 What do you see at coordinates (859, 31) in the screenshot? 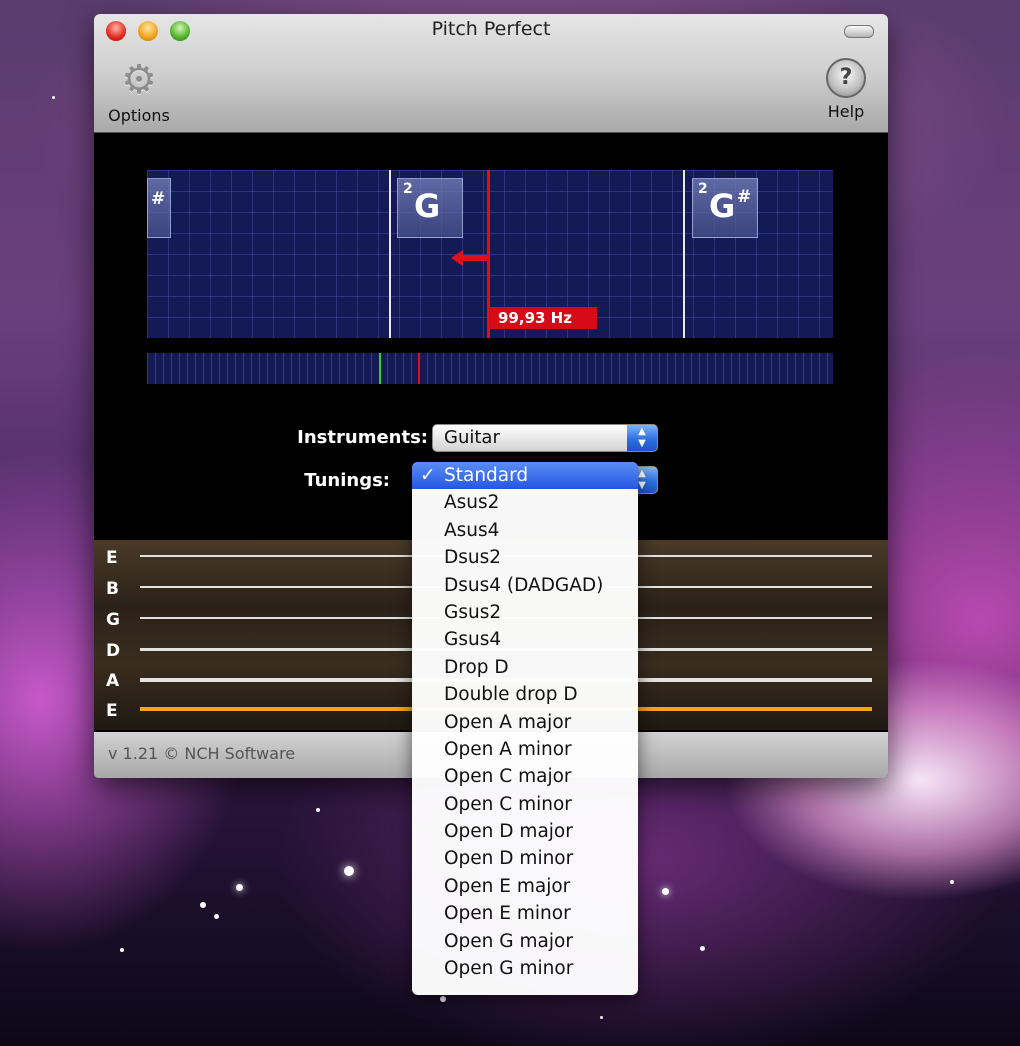
I see `toolbar-toggle-button` at bounding box center [859, 31].